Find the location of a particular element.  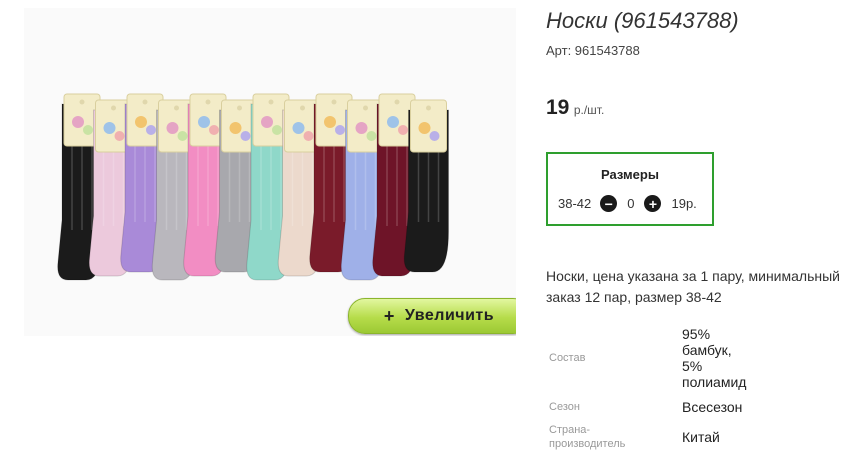

product-price: 19 р./шт. is located at coordinates (575, 108).